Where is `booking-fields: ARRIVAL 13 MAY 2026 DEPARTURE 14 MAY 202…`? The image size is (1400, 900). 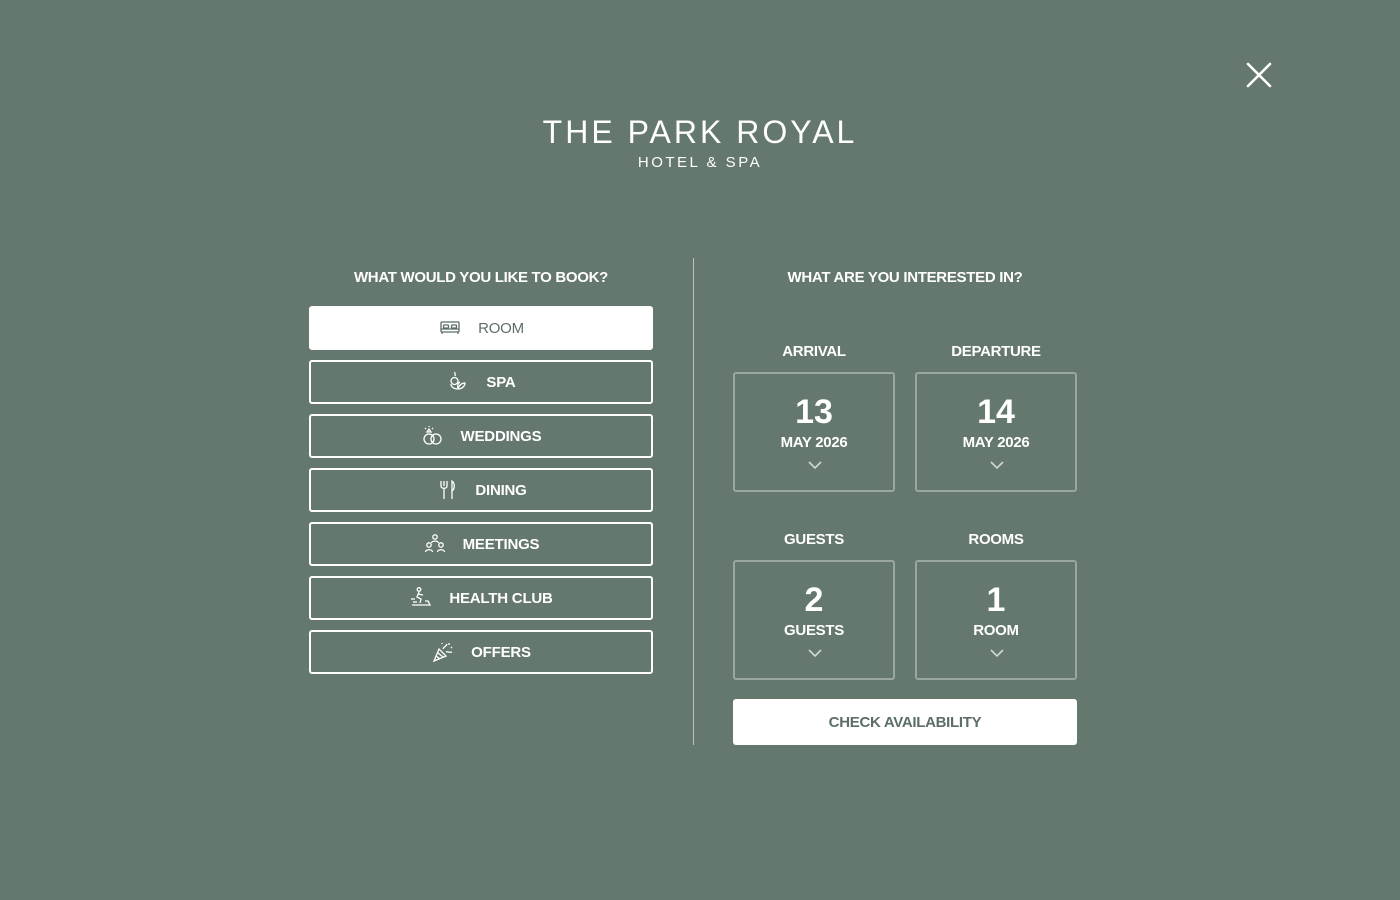 booking-fields: ARRIVAL 13 MAY 2026 DEPARTURE 14 MAY 202… is located at coordinates (905, 500).